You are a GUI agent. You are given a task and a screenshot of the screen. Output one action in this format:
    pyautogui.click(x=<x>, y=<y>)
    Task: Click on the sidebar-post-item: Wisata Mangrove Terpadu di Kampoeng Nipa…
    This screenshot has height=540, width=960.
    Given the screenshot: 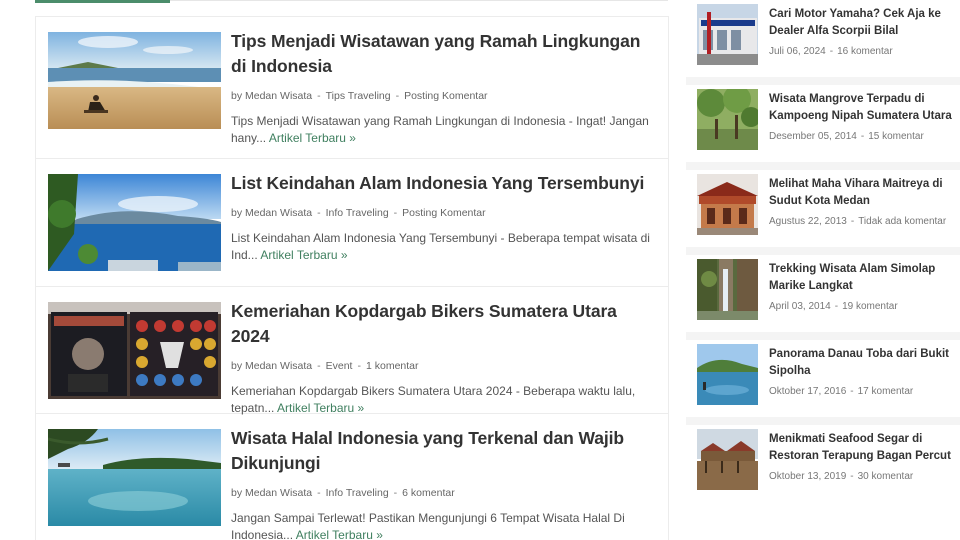 What is the action you would take?
    pyautogui.click(x=823, y=123)
    